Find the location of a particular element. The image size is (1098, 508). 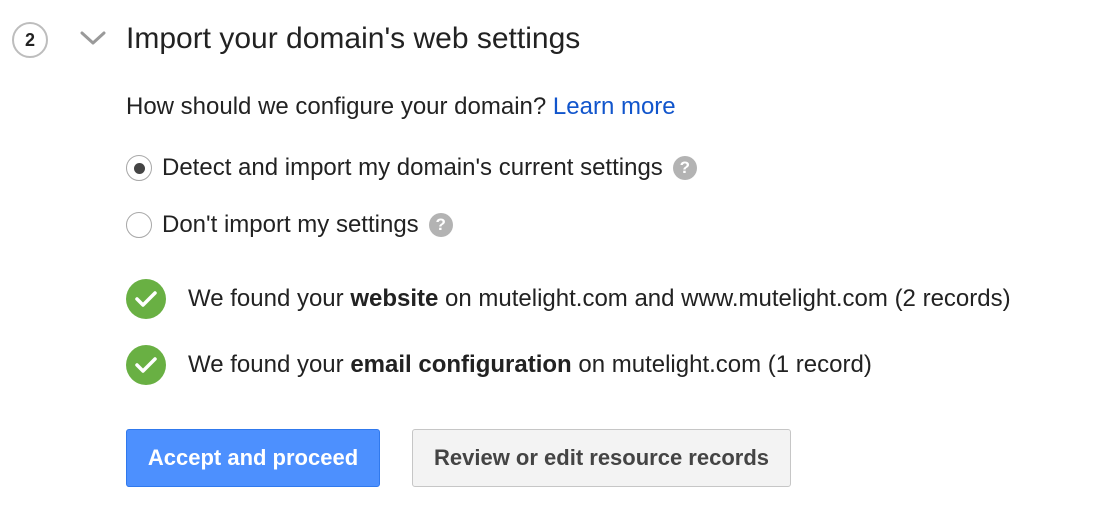

detect-import-radio is located at coordinates (139, 168).